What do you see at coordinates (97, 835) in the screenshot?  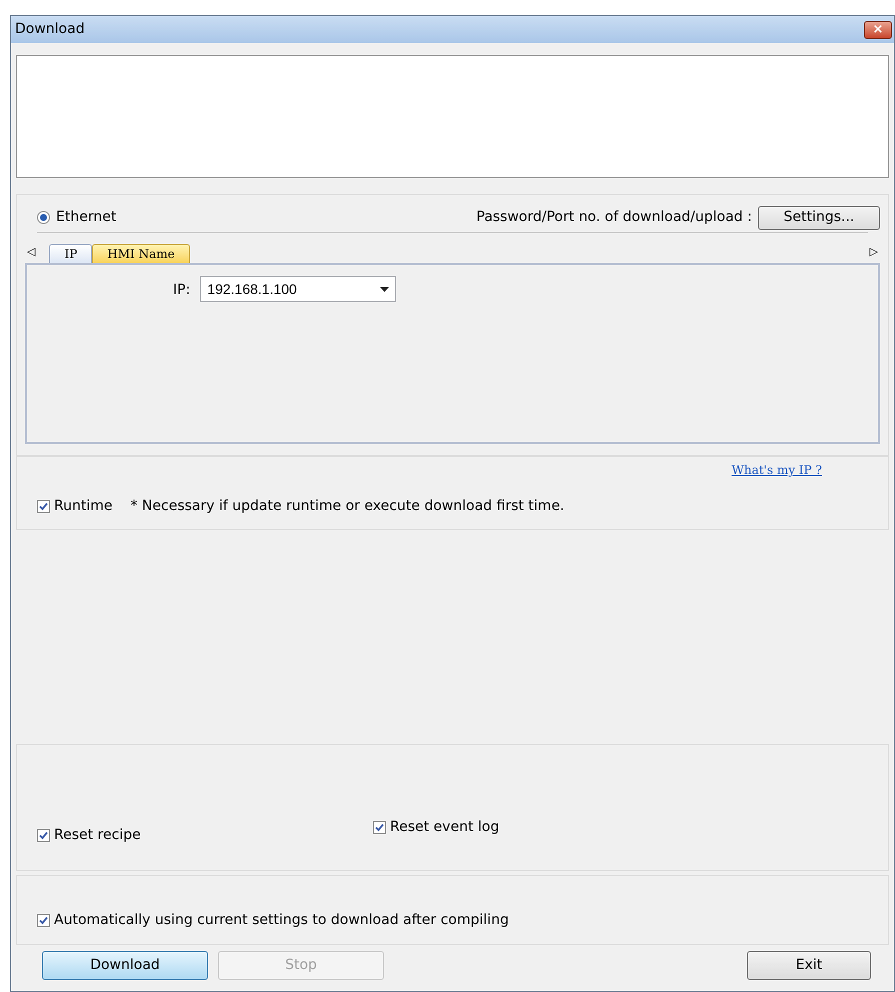 I see `checkbox-label: Reset recipe` at bounding box center [97, 835].